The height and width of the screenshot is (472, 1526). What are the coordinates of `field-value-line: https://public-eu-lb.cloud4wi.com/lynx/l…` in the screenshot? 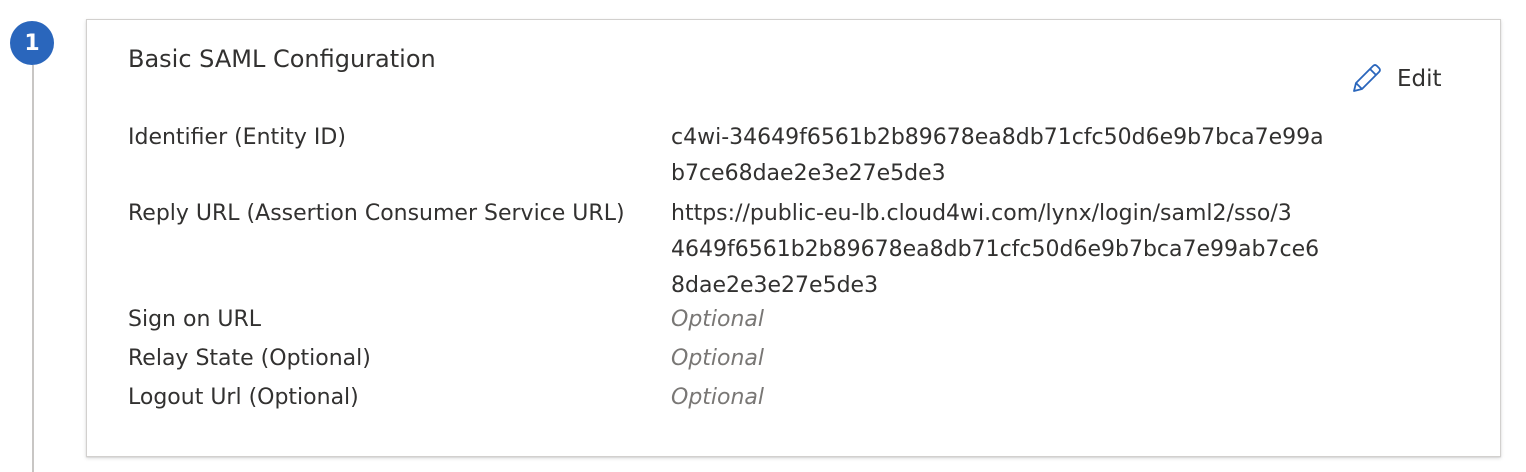 It's located at (981, 213).